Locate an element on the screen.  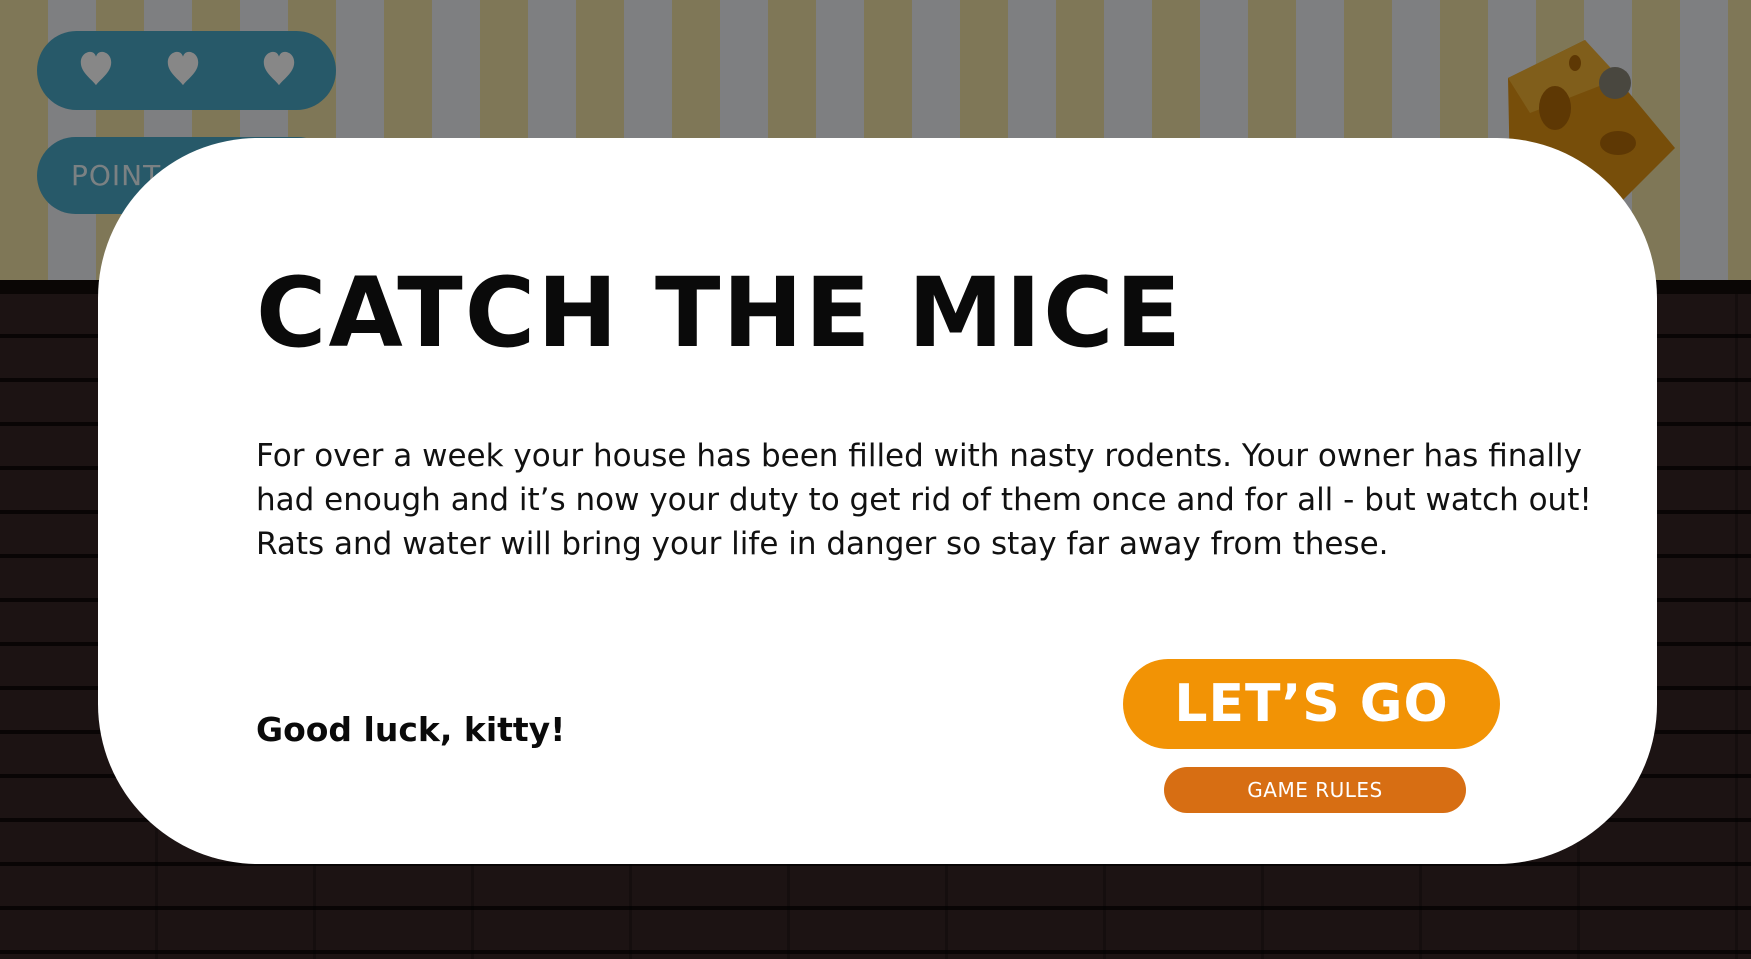
dialog-signoff: Good luck, kitty! is located at coordinates (411, 729).